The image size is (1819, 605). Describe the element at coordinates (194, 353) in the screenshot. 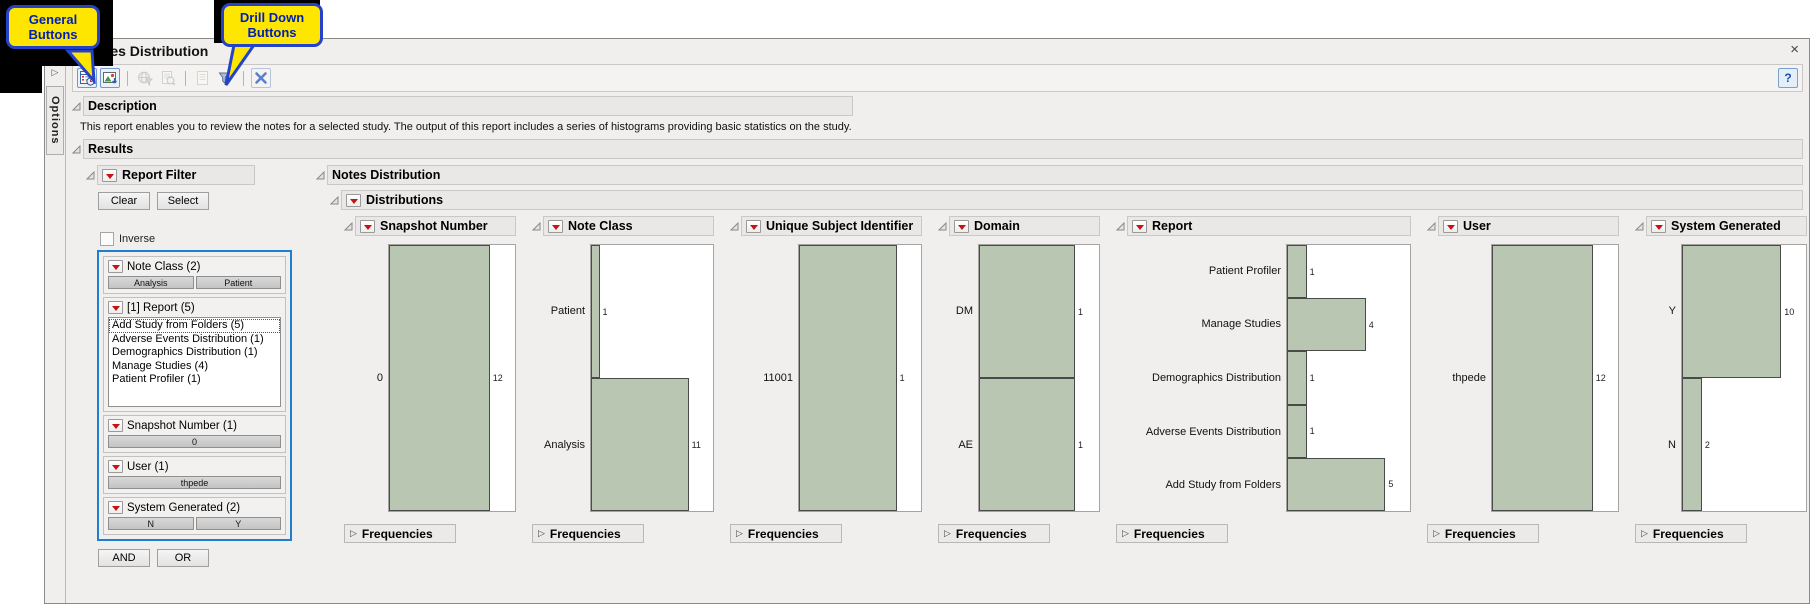

I see `filter-list-item: Demographics Distribution (1)` at that location.